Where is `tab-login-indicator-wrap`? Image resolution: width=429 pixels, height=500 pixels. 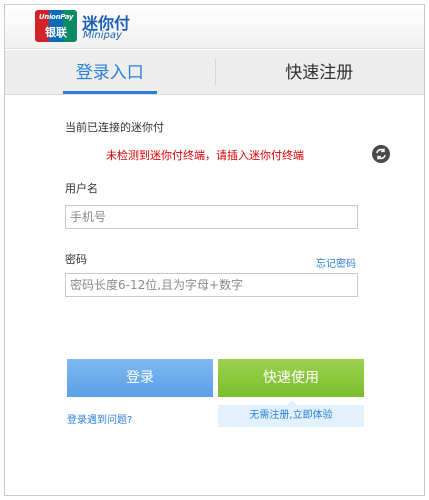
tab-login-indicator-wrap is located at coordinates (110, 72).